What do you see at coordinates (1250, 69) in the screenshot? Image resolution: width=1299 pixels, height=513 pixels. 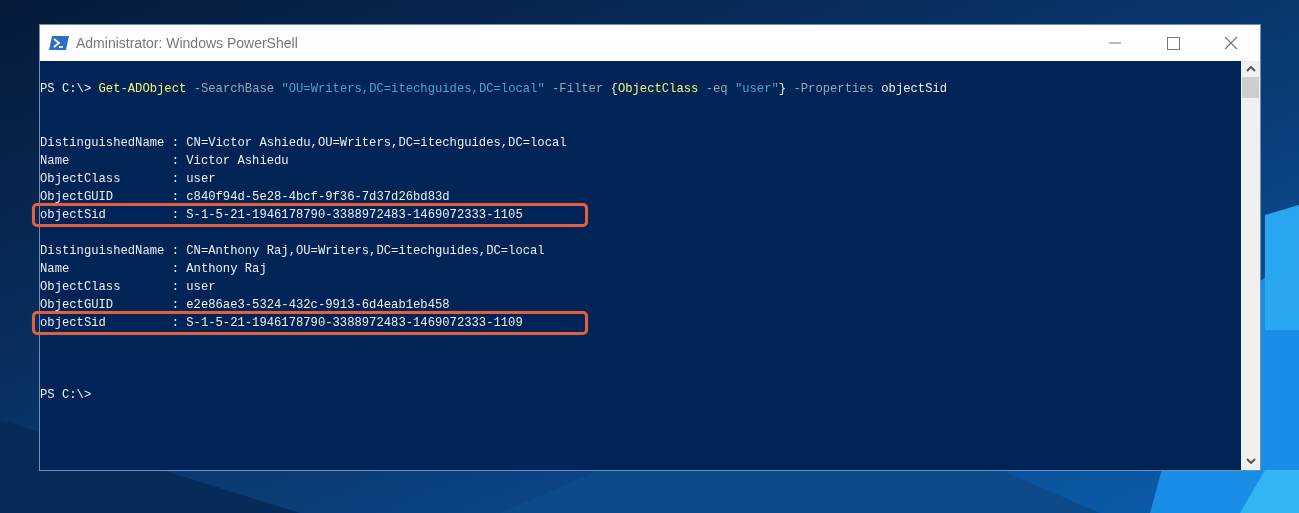 I see `scroll-up-icon` at bounding box center [1250, 69].